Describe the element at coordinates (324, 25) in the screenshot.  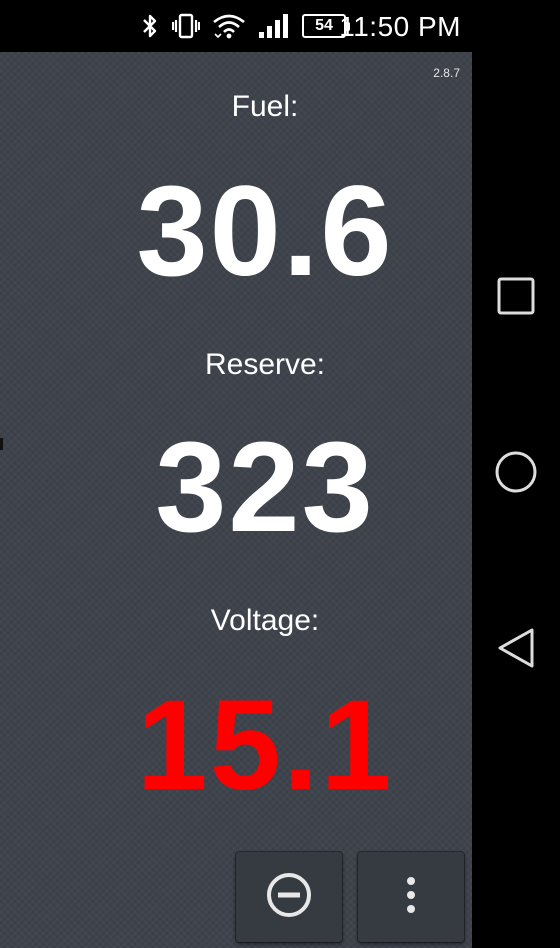
I see `battery-level: 54` at that location.